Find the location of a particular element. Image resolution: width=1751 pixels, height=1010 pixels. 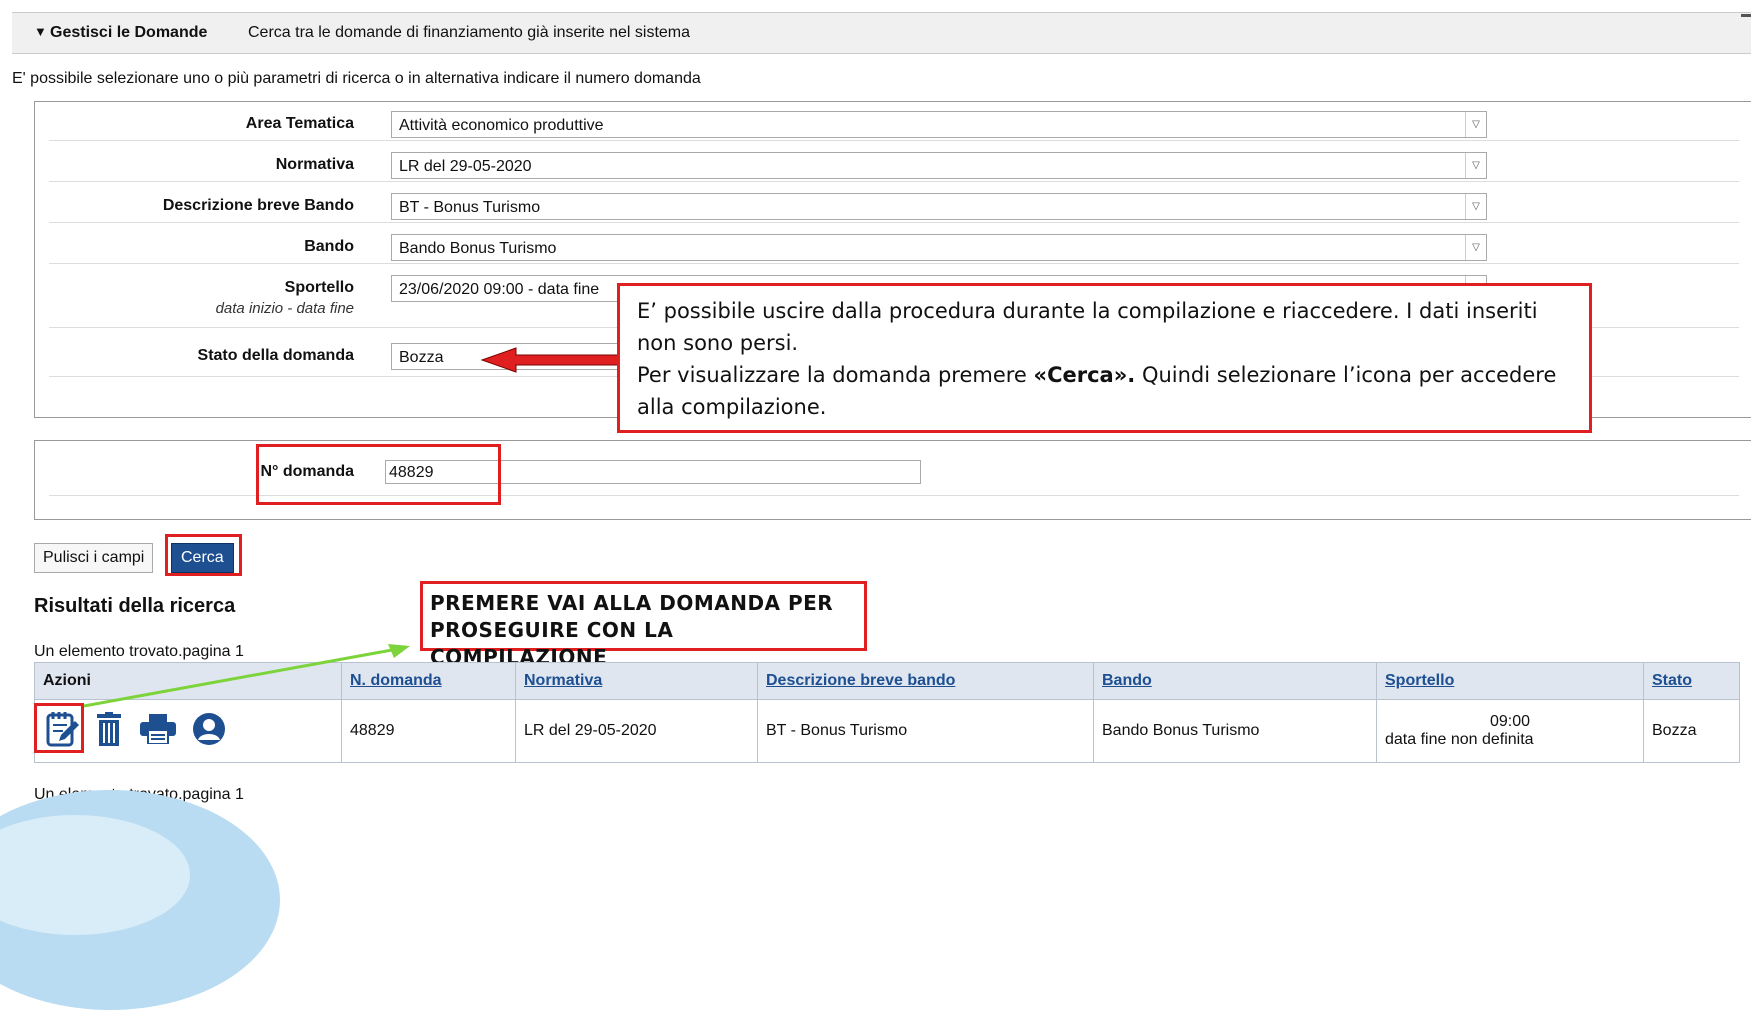

clear-fields-button: Pulisci i campi is located at coordinates (94, 558).